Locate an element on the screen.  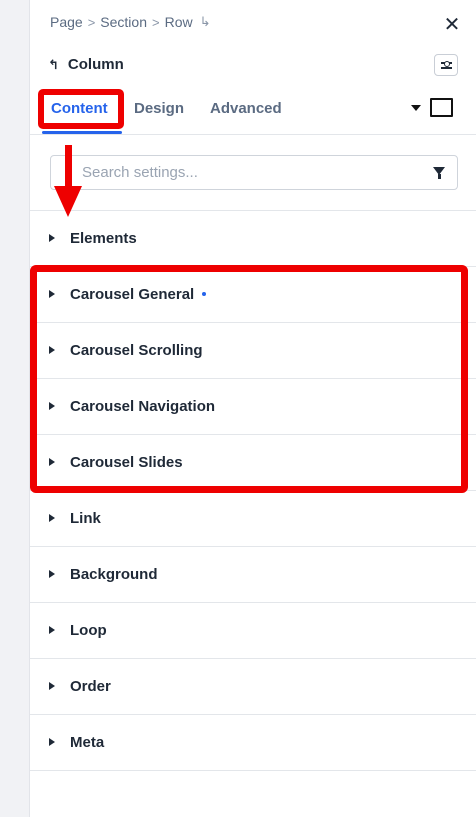
section-meta: Meta is located at coordinates (253, 743).